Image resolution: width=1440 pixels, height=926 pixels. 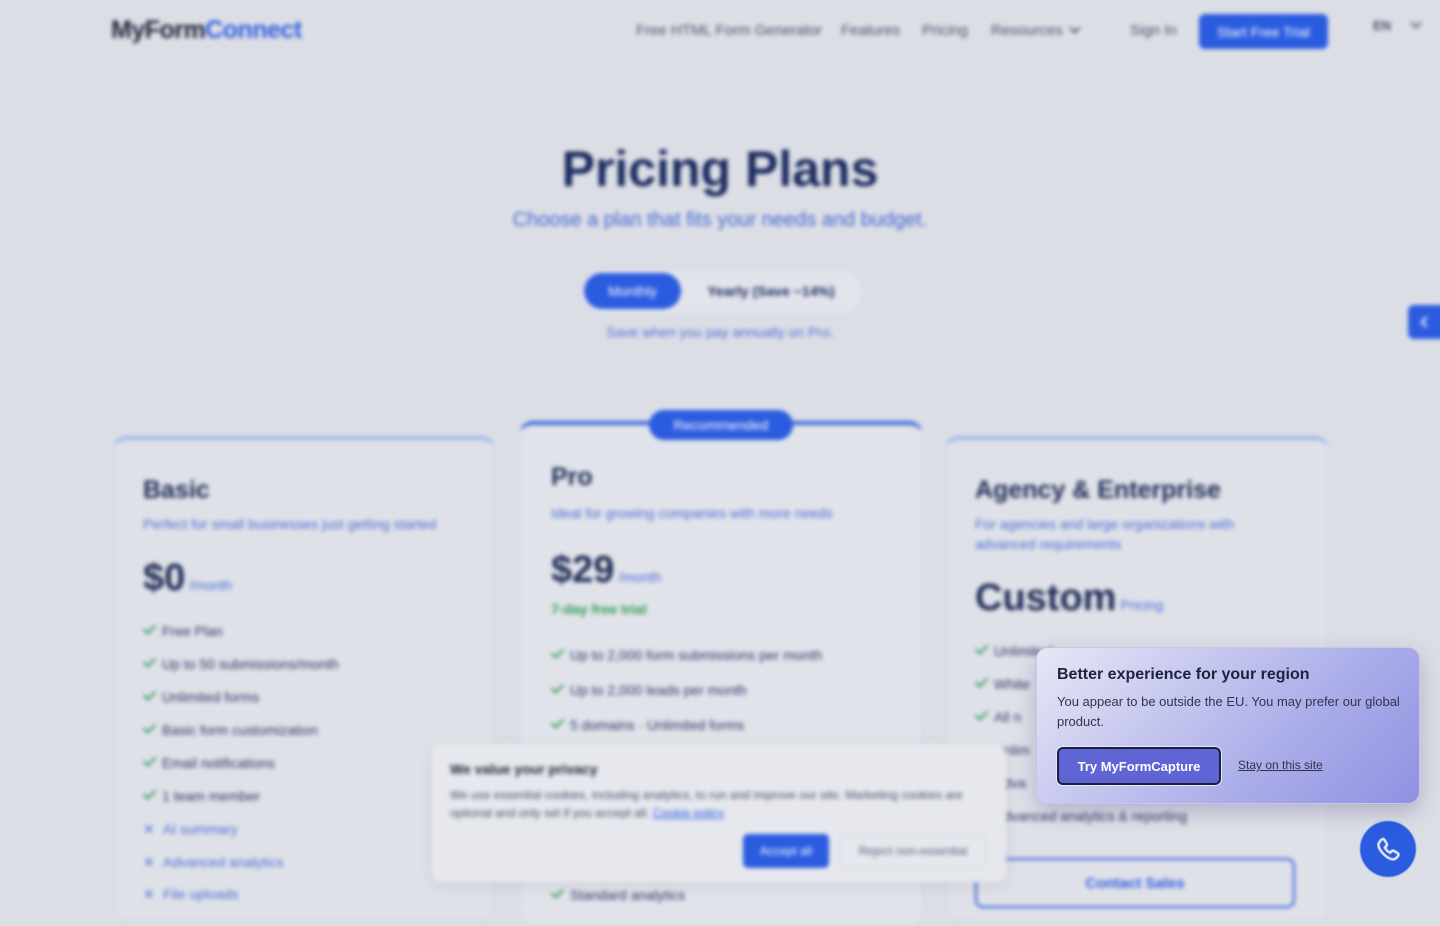 What do you see at coordinates (1139, 766) in the screenshot?
I see `try-myformcapture-button: Try MyFormCapture` at bounding box center [1139, 766].